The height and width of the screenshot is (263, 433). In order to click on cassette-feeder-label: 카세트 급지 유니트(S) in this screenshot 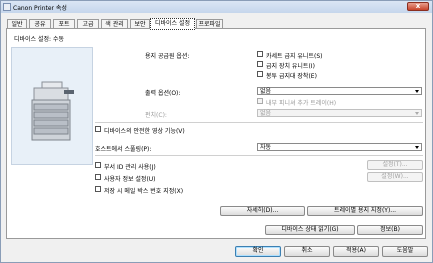, I will do `click(294, 56)`.